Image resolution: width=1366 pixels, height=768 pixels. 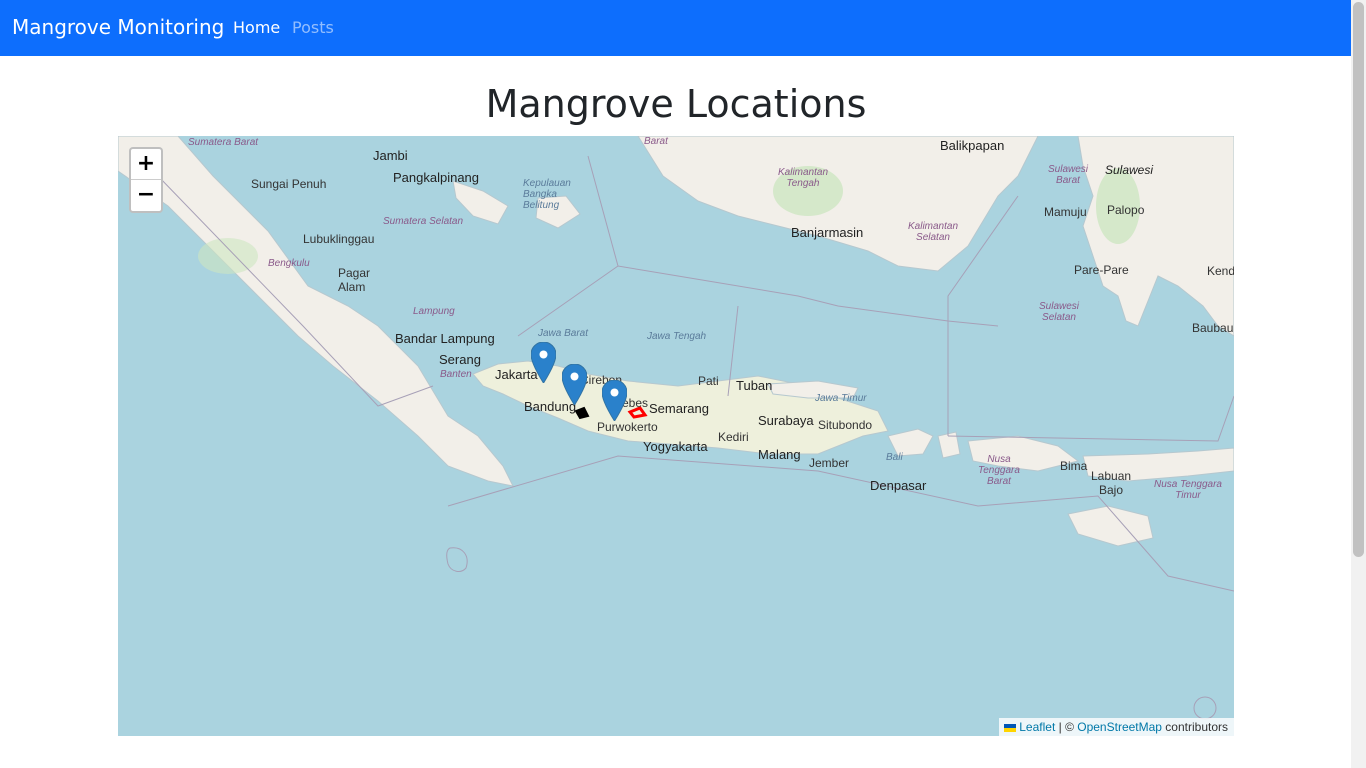 What do you see at coordinates (339, 239) in the screenshot?
I see `map-label: Lubuklinggau` at bounding box center [339, 239].